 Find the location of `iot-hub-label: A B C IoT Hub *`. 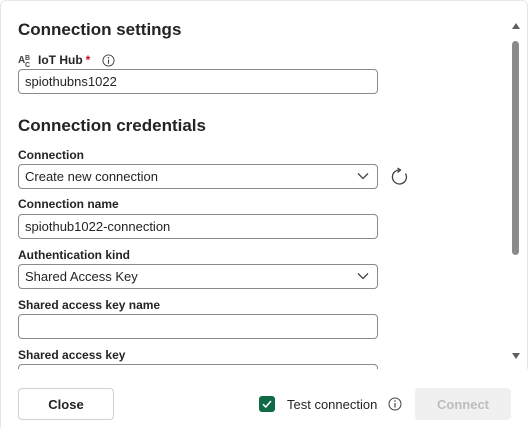

iot-hub-label: A B C IoT Hub * is located at coordinates (66, 60).